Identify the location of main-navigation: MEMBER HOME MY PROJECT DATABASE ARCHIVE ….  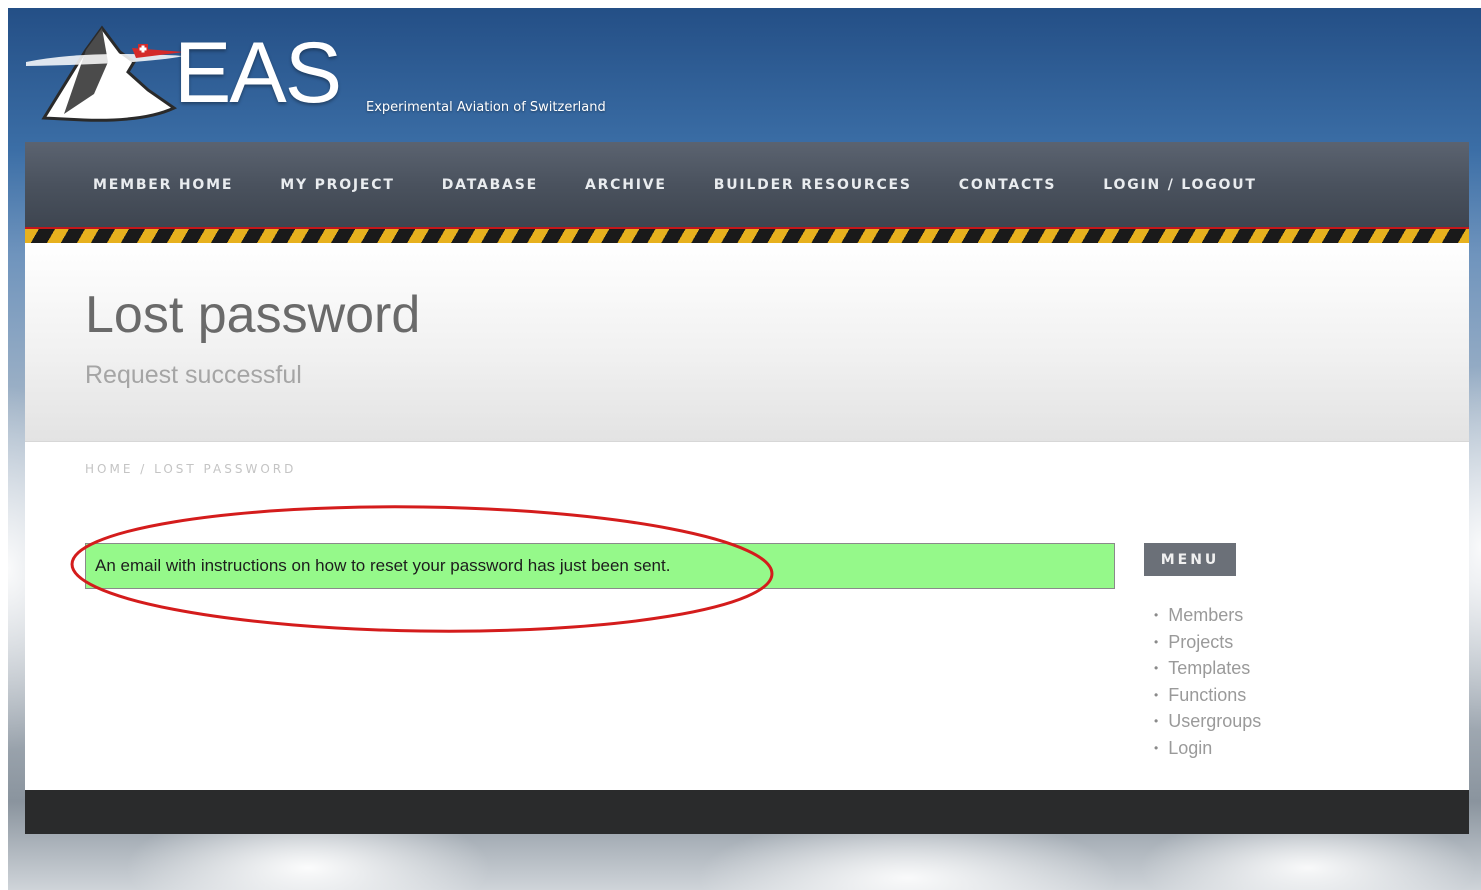
(747, 184).